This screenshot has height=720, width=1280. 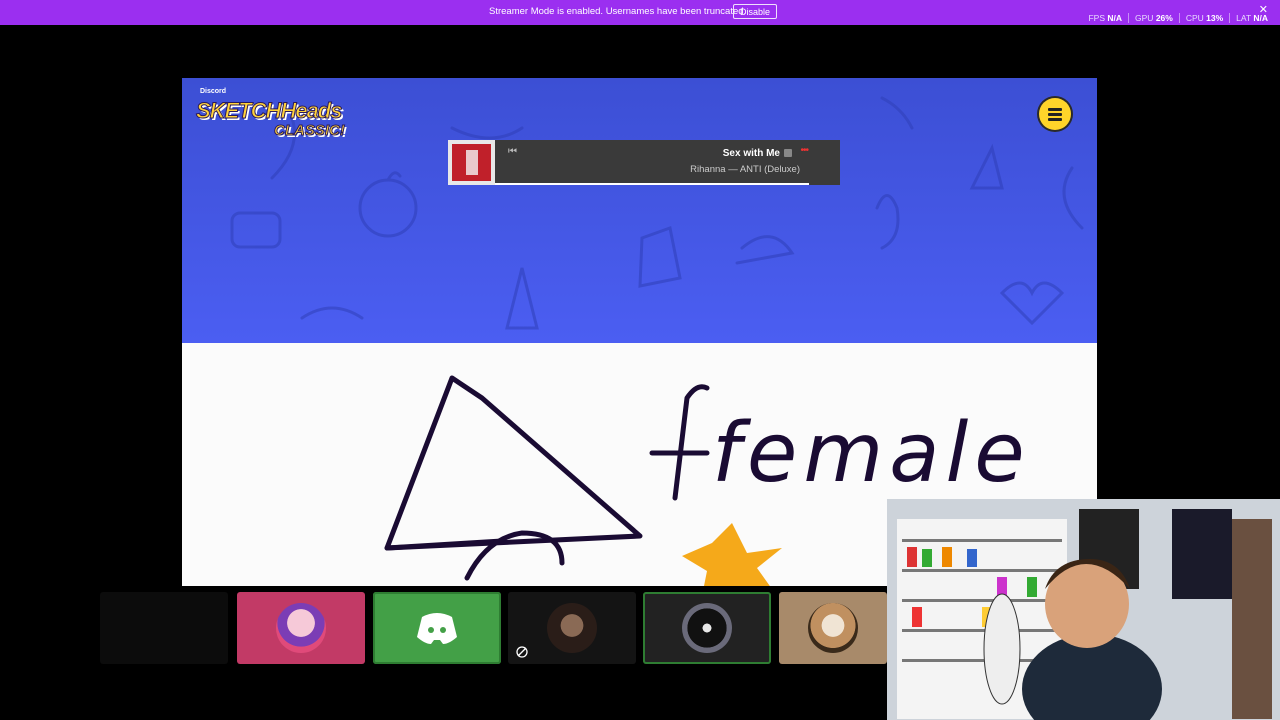 What do you see at coordinates (788, 153) in the screenshot?
I see `explicit-icon` at bounding box center [788, 153].